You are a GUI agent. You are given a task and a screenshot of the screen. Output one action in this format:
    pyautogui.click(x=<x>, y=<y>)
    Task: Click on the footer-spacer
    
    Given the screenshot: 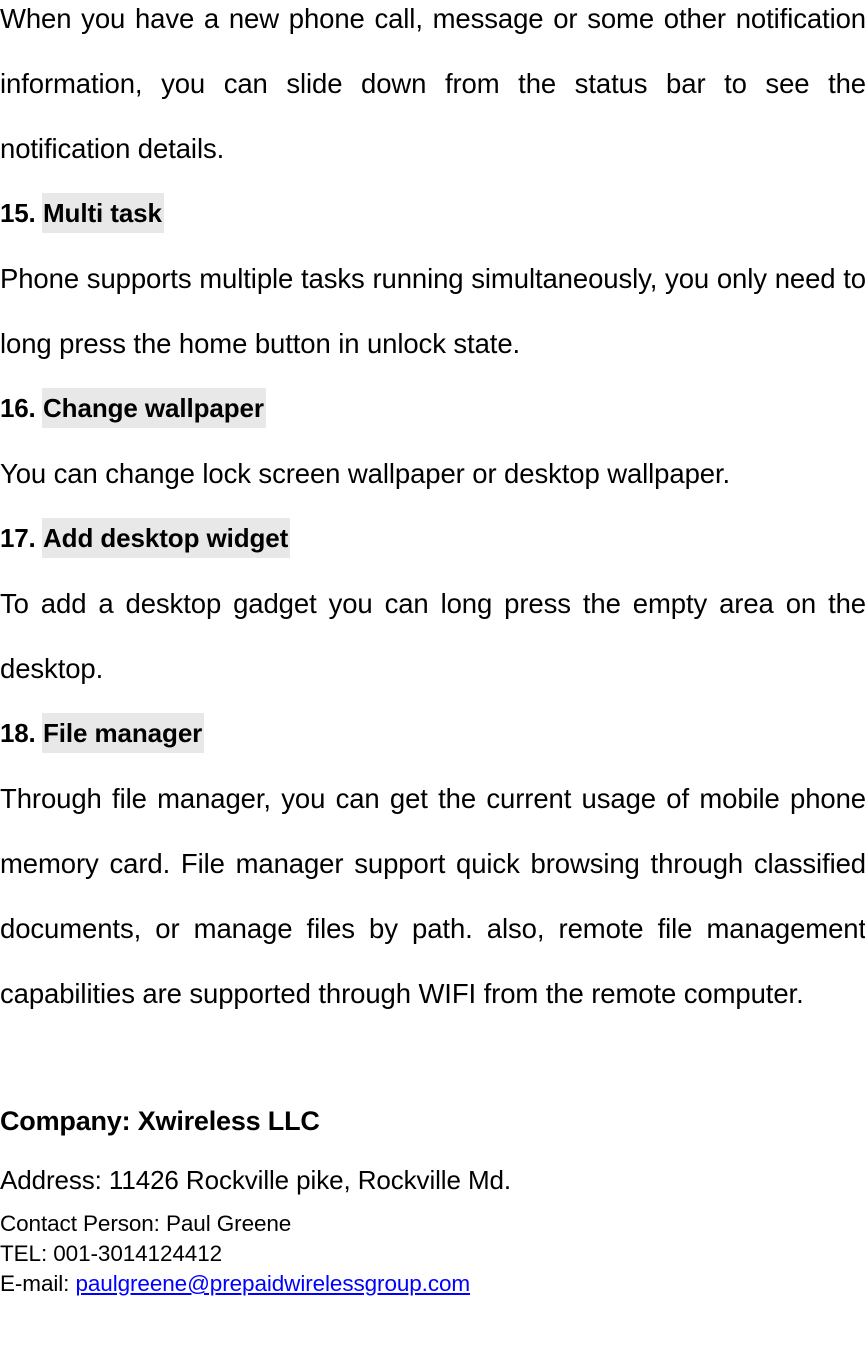 What is the action you would take?
    pyautogui.click(x=432, y=1058)
    